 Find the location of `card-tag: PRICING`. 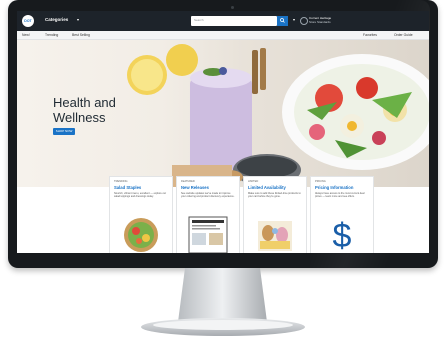

card-tag: PRICING is located at coordinates (320, 181).